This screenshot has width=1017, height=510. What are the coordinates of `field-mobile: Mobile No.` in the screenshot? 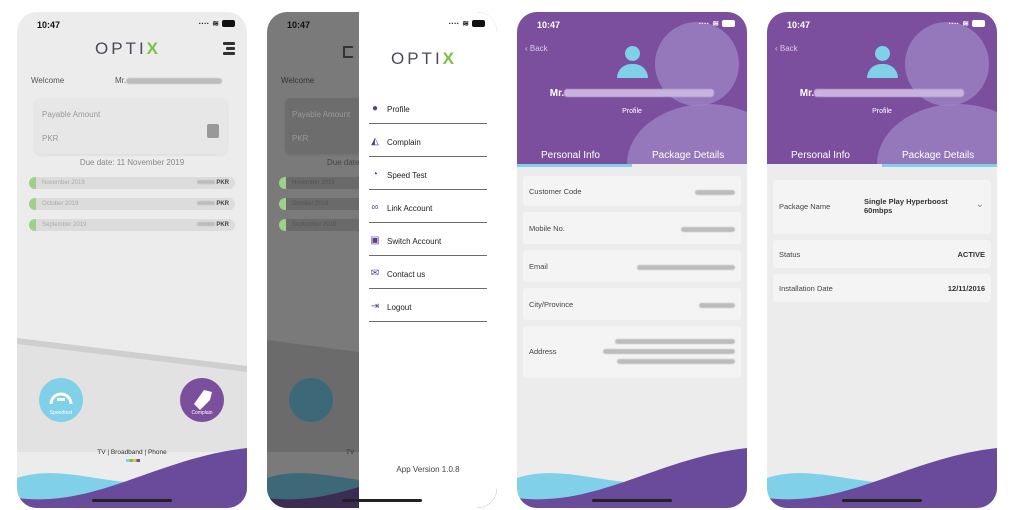 It's located at (632, 228).